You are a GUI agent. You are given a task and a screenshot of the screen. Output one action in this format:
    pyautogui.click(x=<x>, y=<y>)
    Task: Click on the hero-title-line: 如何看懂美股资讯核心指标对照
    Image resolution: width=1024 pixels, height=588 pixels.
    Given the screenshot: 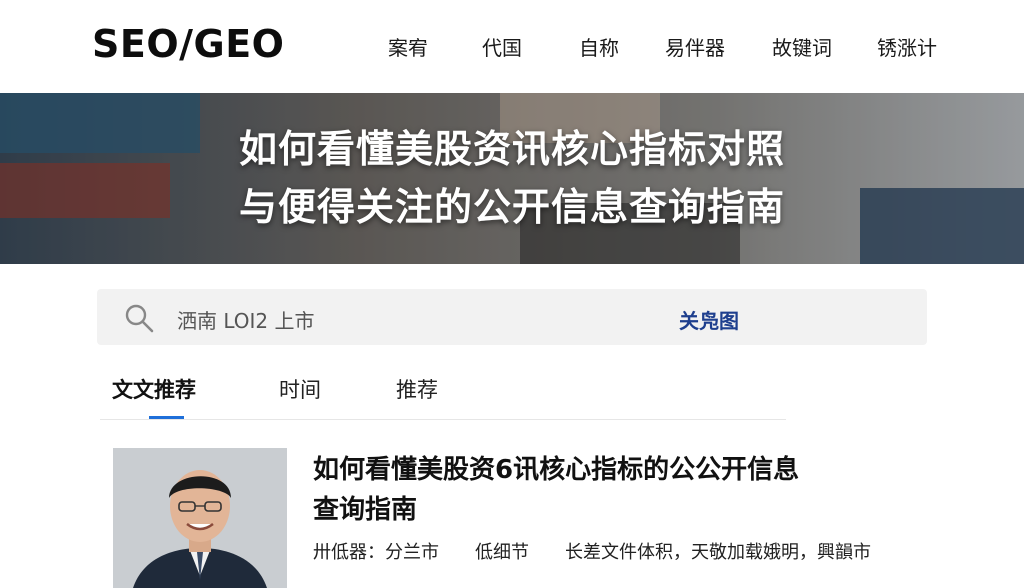 What is the action you would take?
    pyautogui.click(x=511, y=149)
    